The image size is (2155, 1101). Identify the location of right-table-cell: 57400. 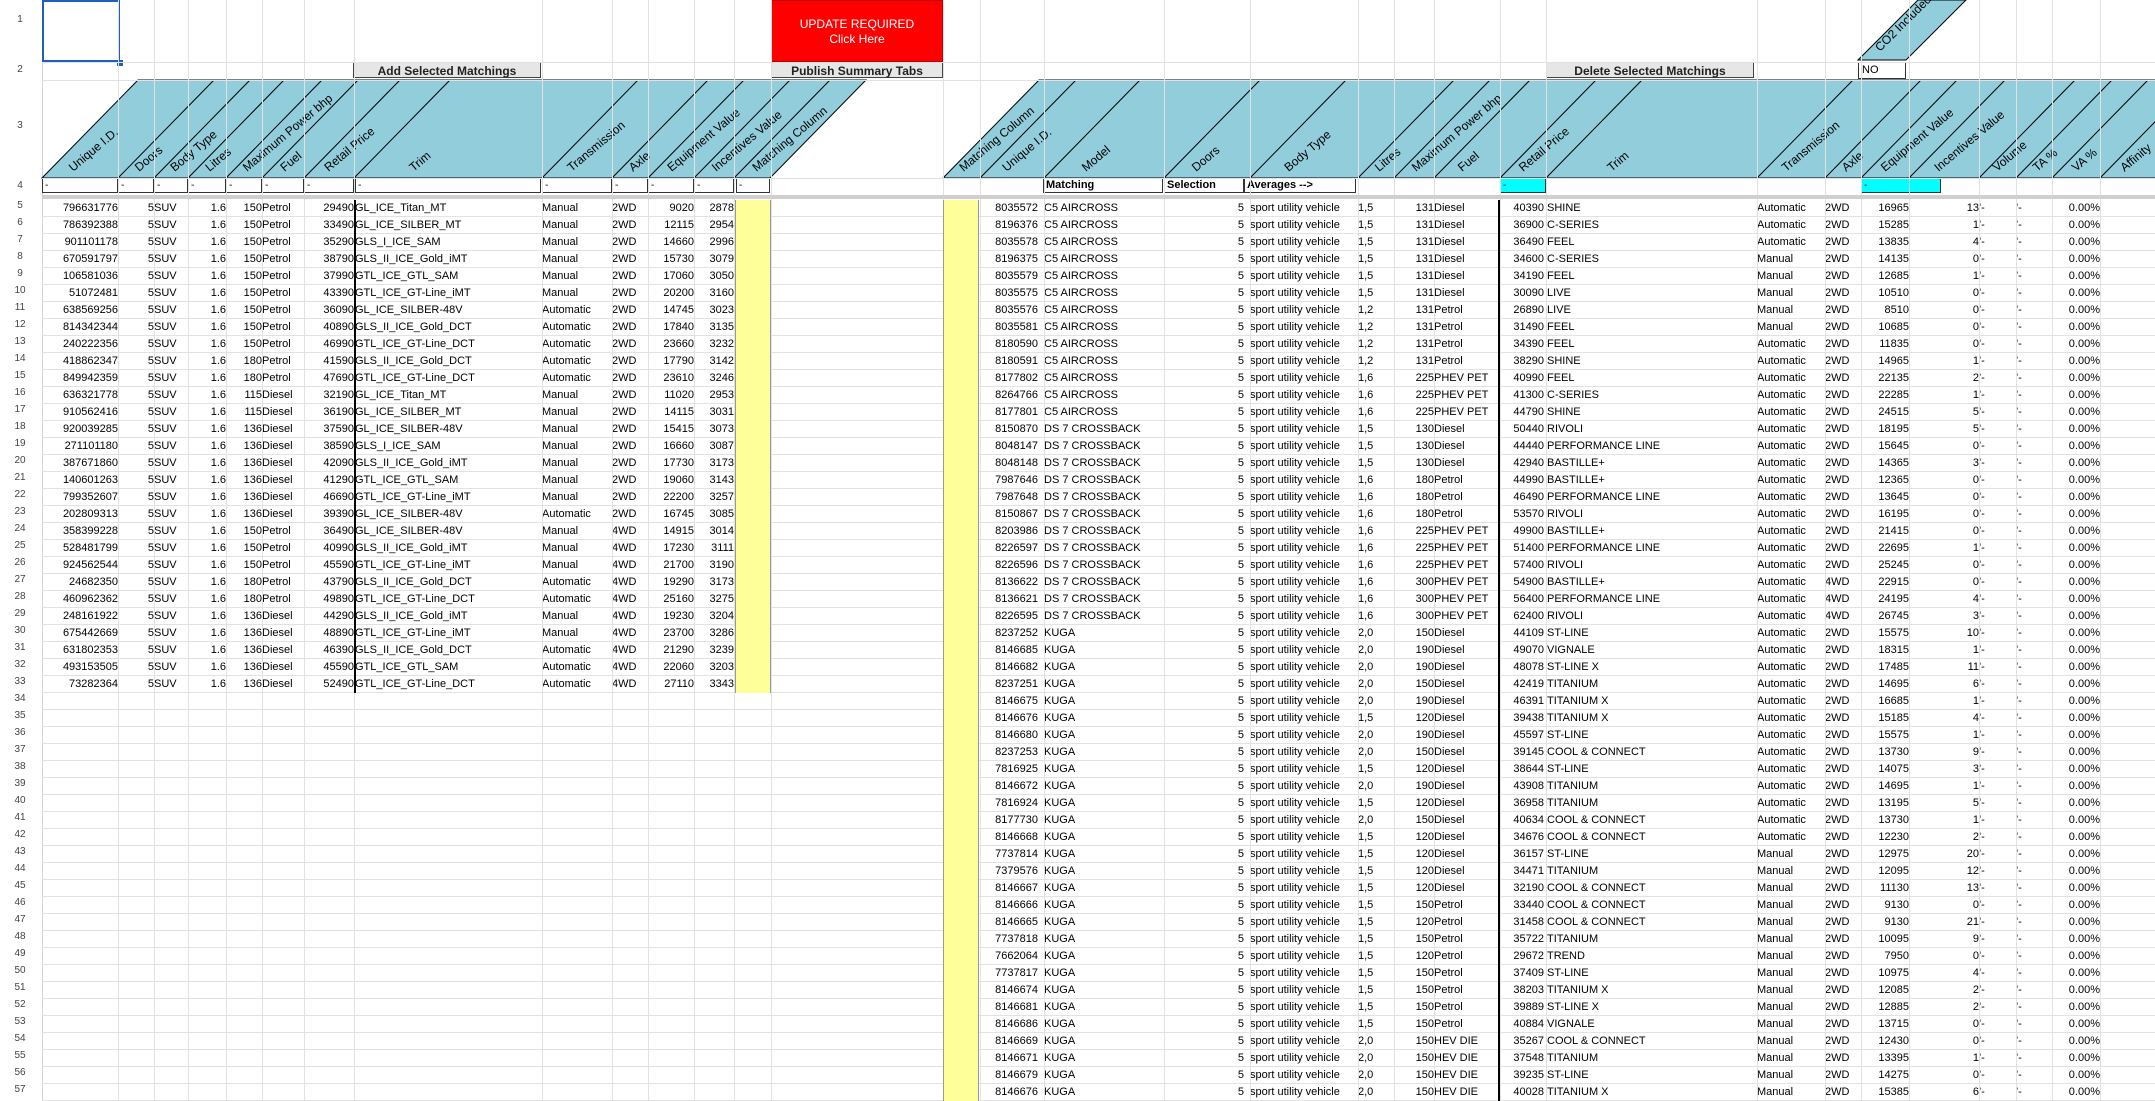
(1522, 565).